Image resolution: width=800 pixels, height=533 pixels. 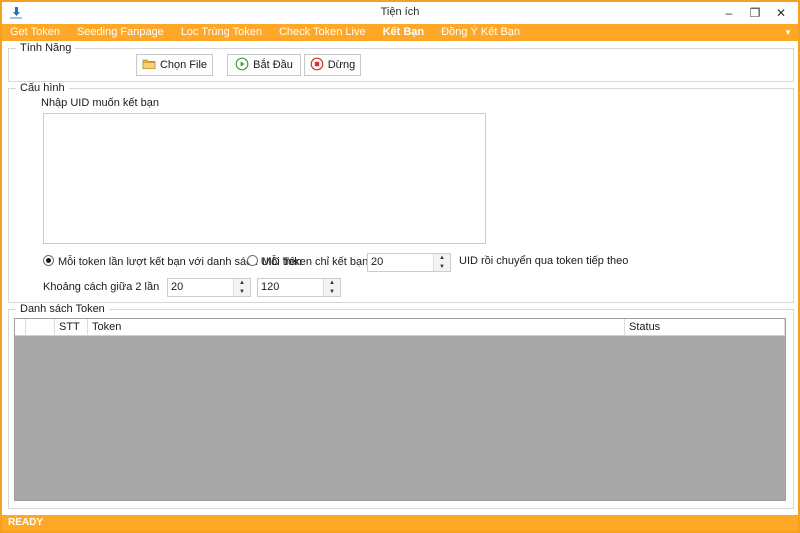 I want to click on maximize-button: ❐, so click(x=755, y=13).